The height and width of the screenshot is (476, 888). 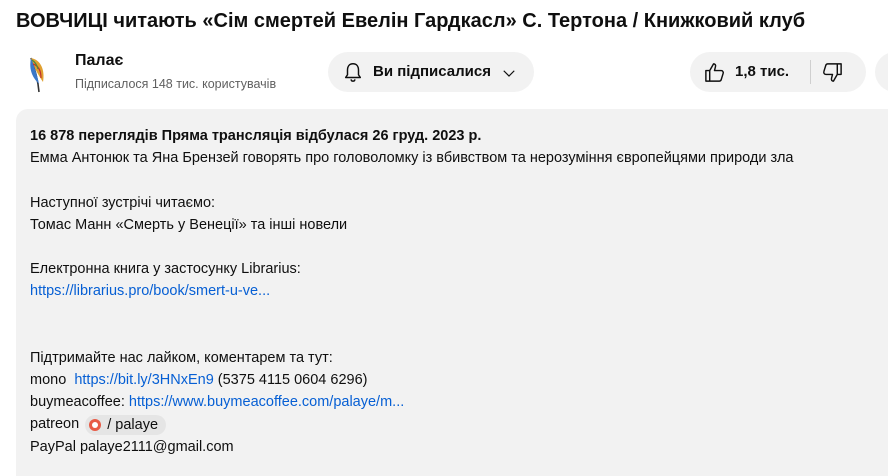 What do you see at coordinates (176, 84) in the screenshot?
I see `subscriber-count: Підписалося 148 тис. користувачів` at bounding box center [176, 84].